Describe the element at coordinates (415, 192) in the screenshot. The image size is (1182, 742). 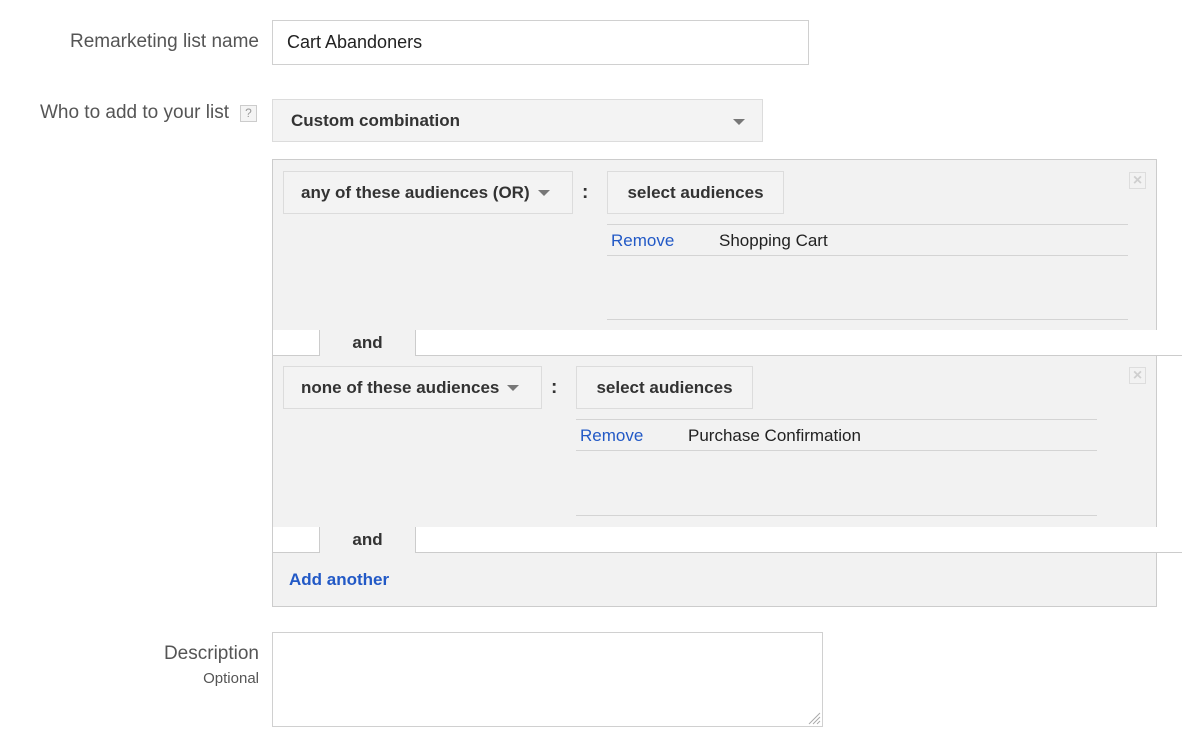
I see `operator-label-1: any of these audiences (OR)` at that location.